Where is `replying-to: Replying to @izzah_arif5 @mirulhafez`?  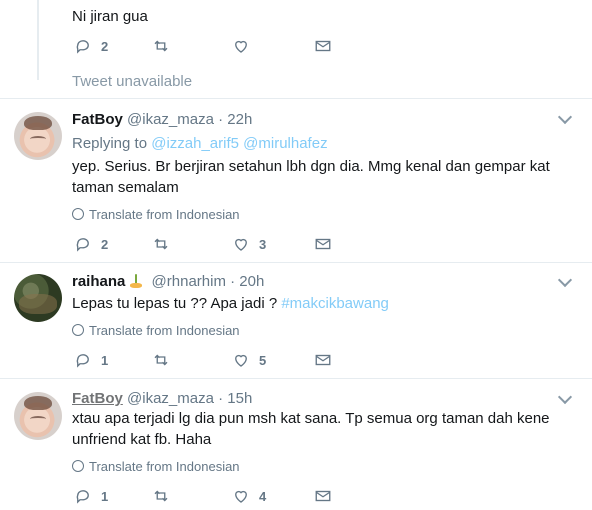 replying-to: Replying to @izzah_arif5 @mirulhafez is located at coordinates (200, 143).